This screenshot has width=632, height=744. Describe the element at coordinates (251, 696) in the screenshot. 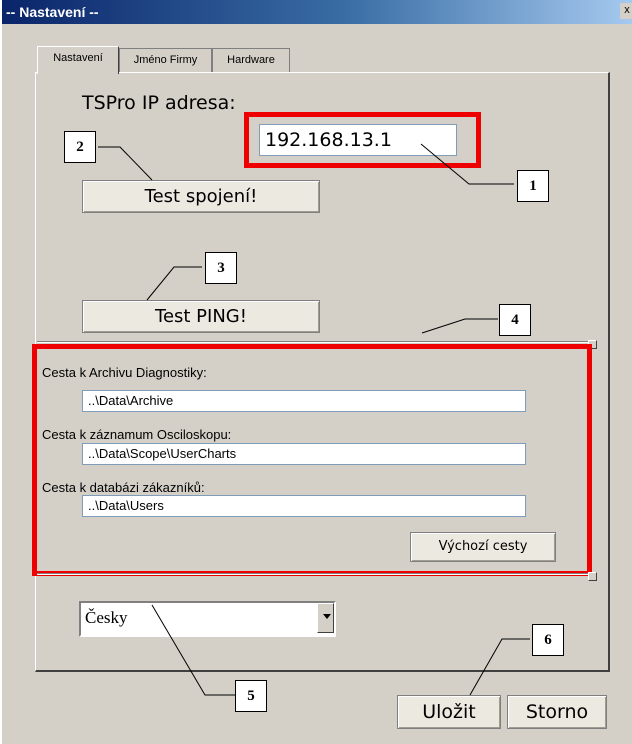

I see `callout-5: 5` at that location.